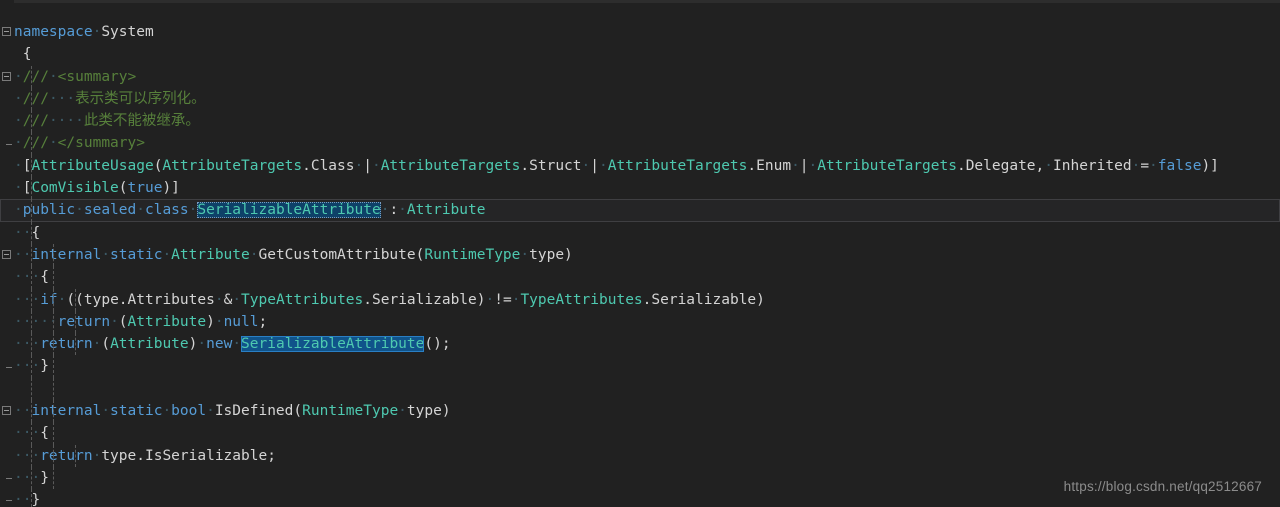  Describe the element at coordinates (640, 232) in the screenshot. I see `code-line: ··{` at that location.